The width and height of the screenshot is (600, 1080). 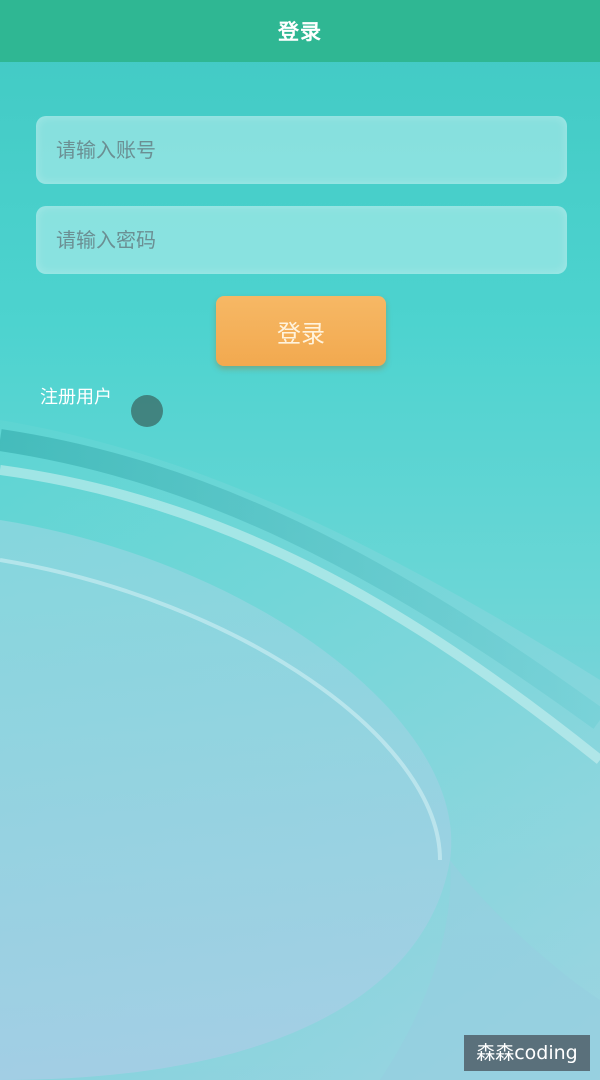 I want to click on account-input, so click(x=301, y=150).